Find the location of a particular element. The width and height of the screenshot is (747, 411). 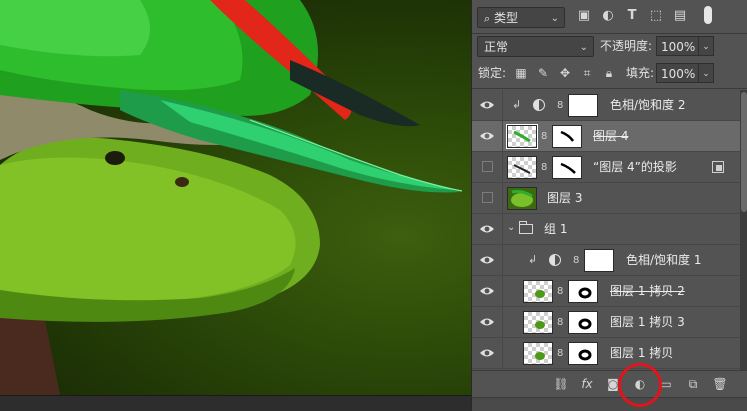

filter-kind-label: 类型 is located at coordinates (506, 18).